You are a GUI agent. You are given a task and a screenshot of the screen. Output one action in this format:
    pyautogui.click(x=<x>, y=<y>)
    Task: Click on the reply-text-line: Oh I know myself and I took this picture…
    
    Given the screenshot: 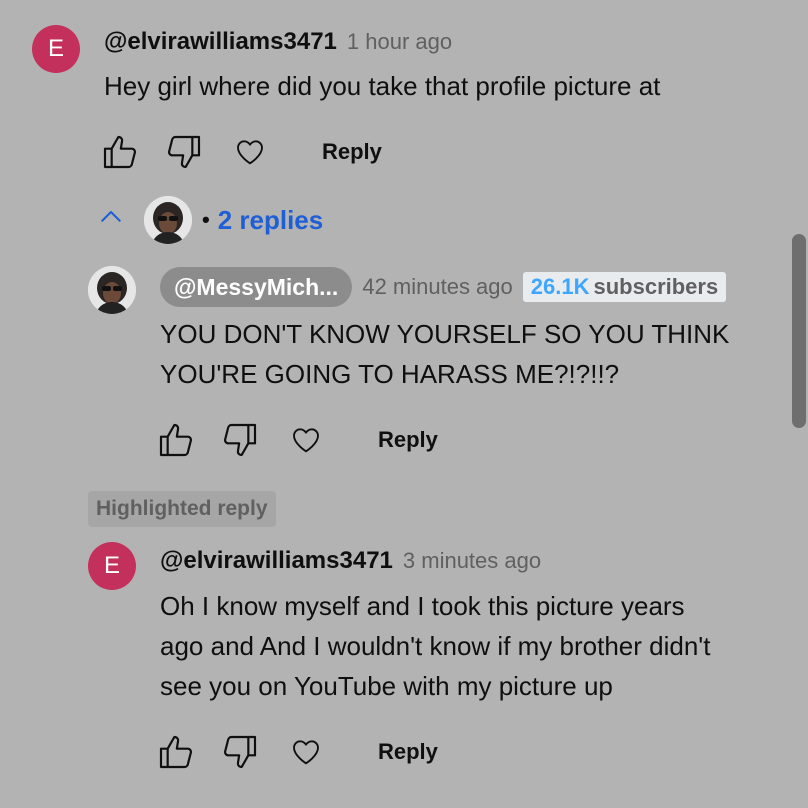 What is the action you would take?
    pyautogui.click(x=422, y=606)
    